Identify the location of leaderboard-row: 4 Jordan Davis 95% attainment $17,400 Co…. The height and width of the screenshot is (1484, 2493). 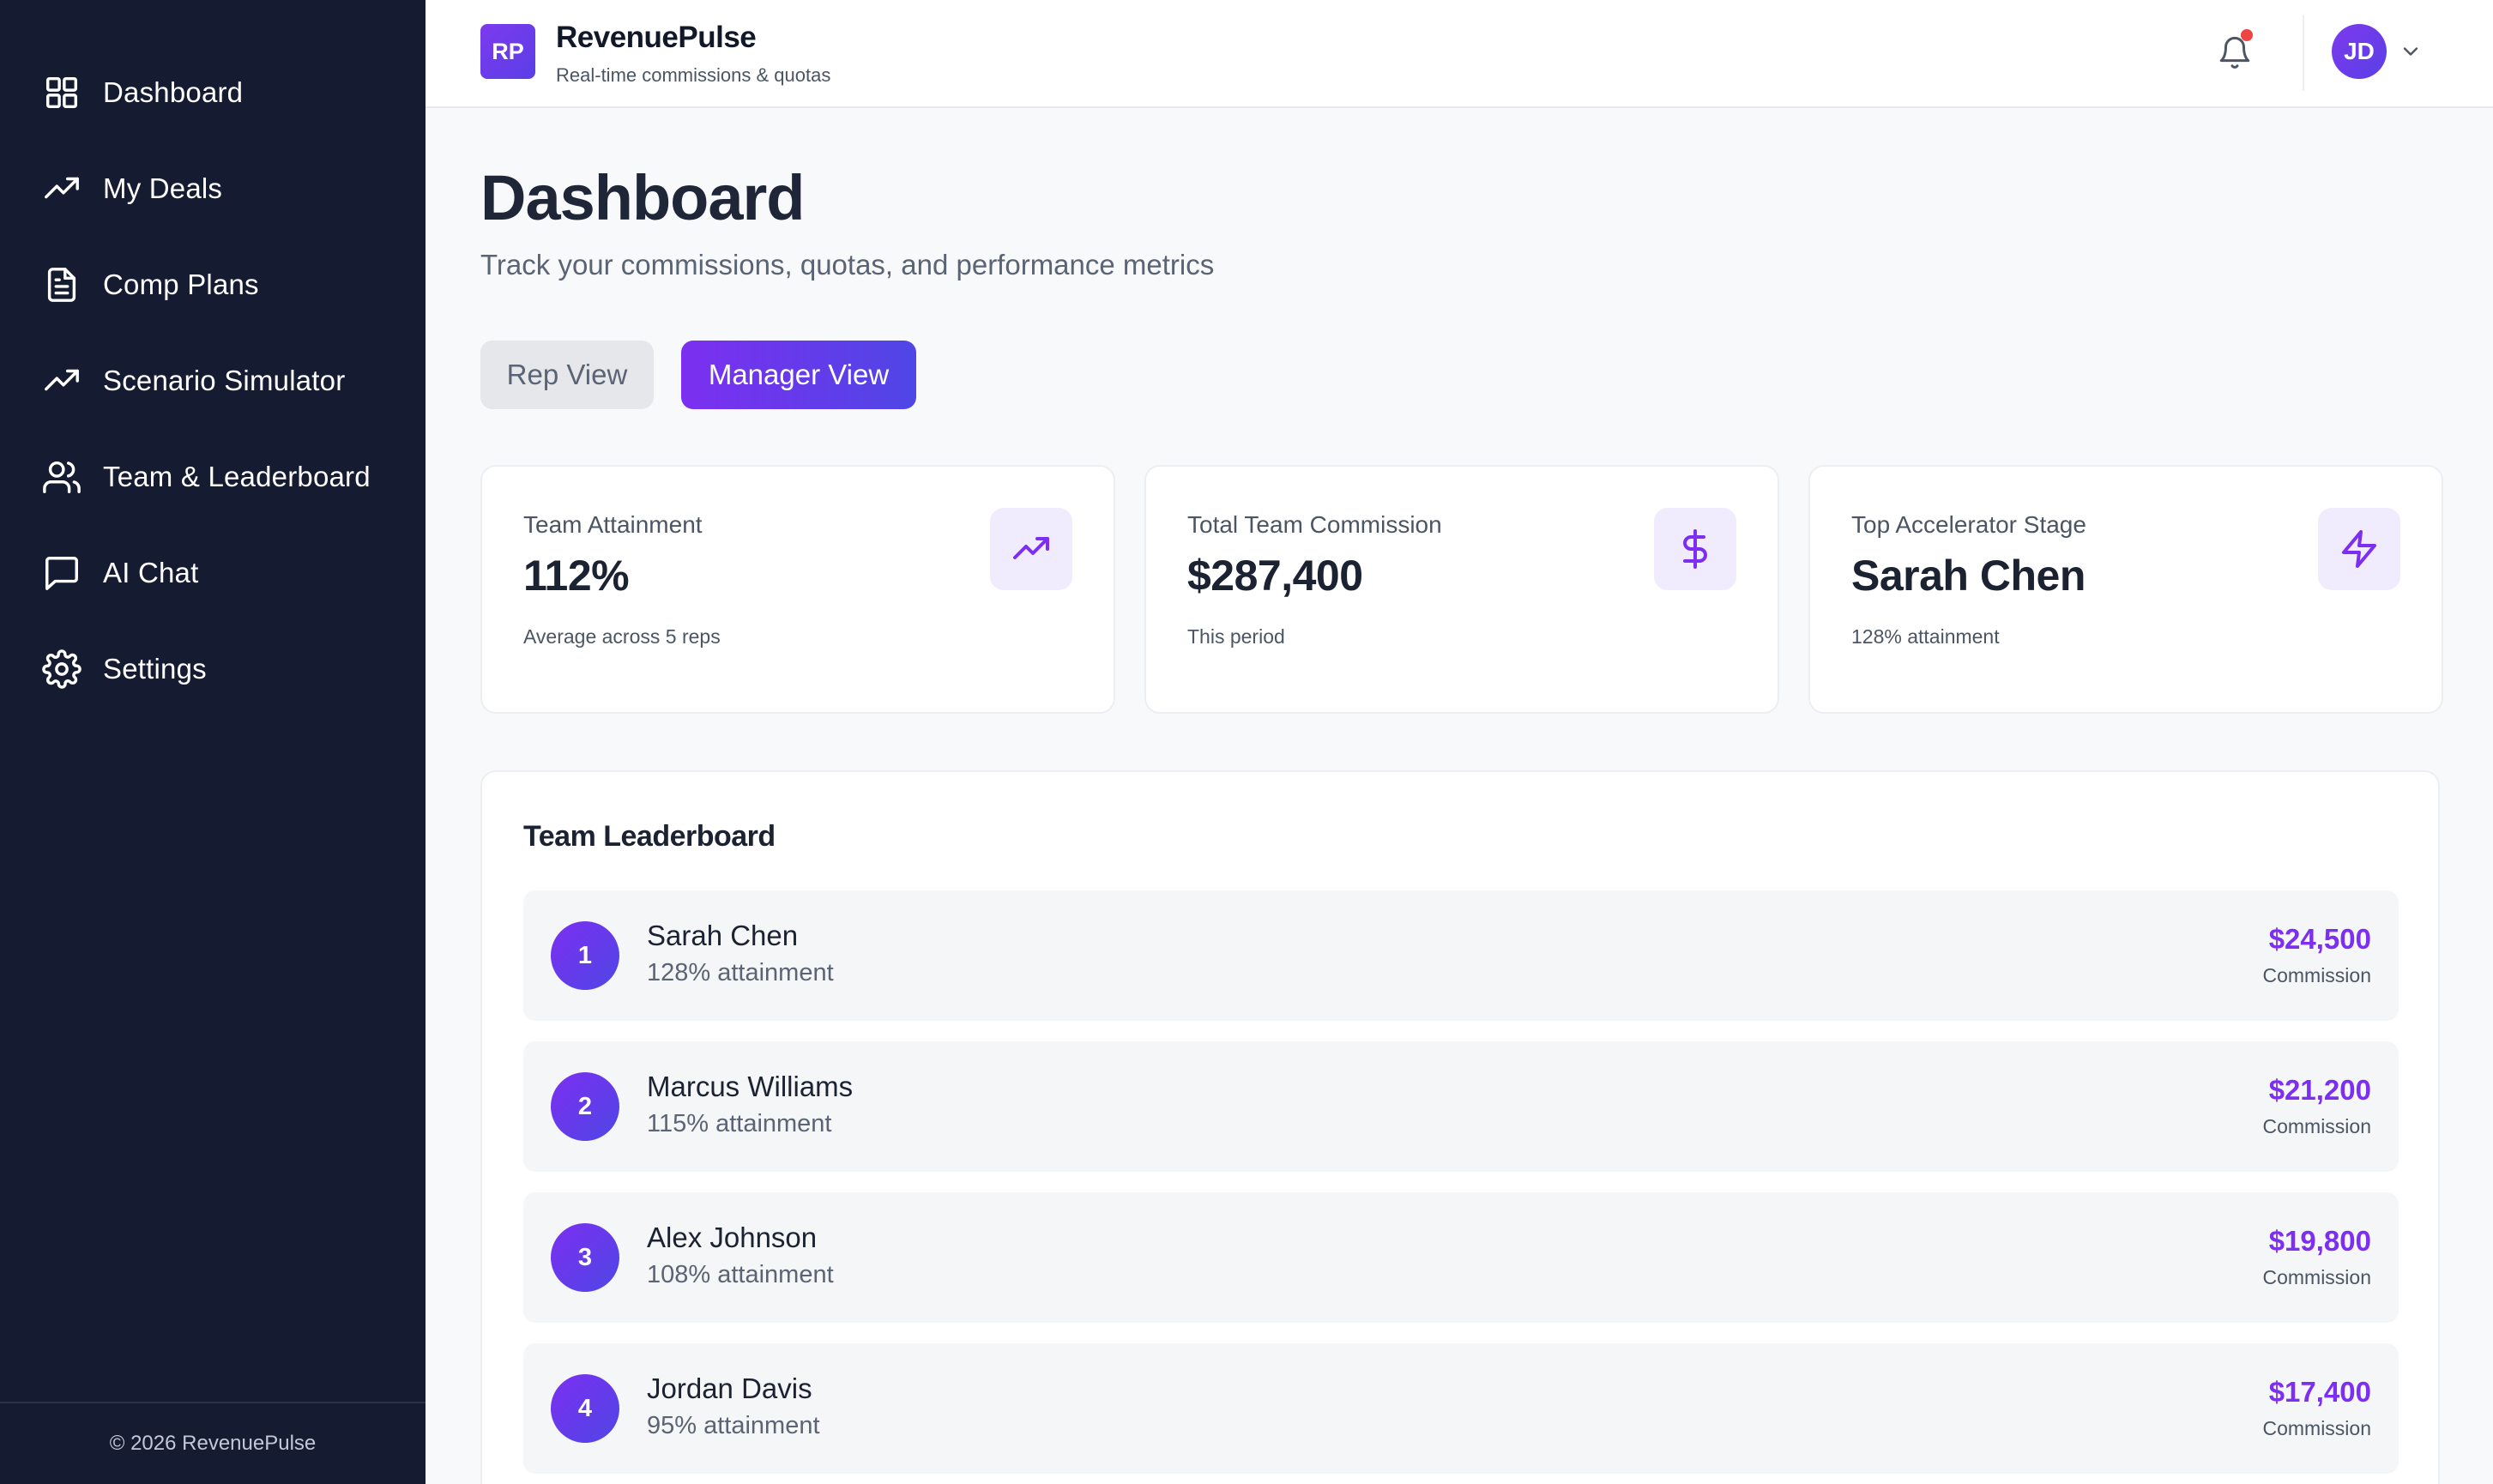
(1461, 1408).